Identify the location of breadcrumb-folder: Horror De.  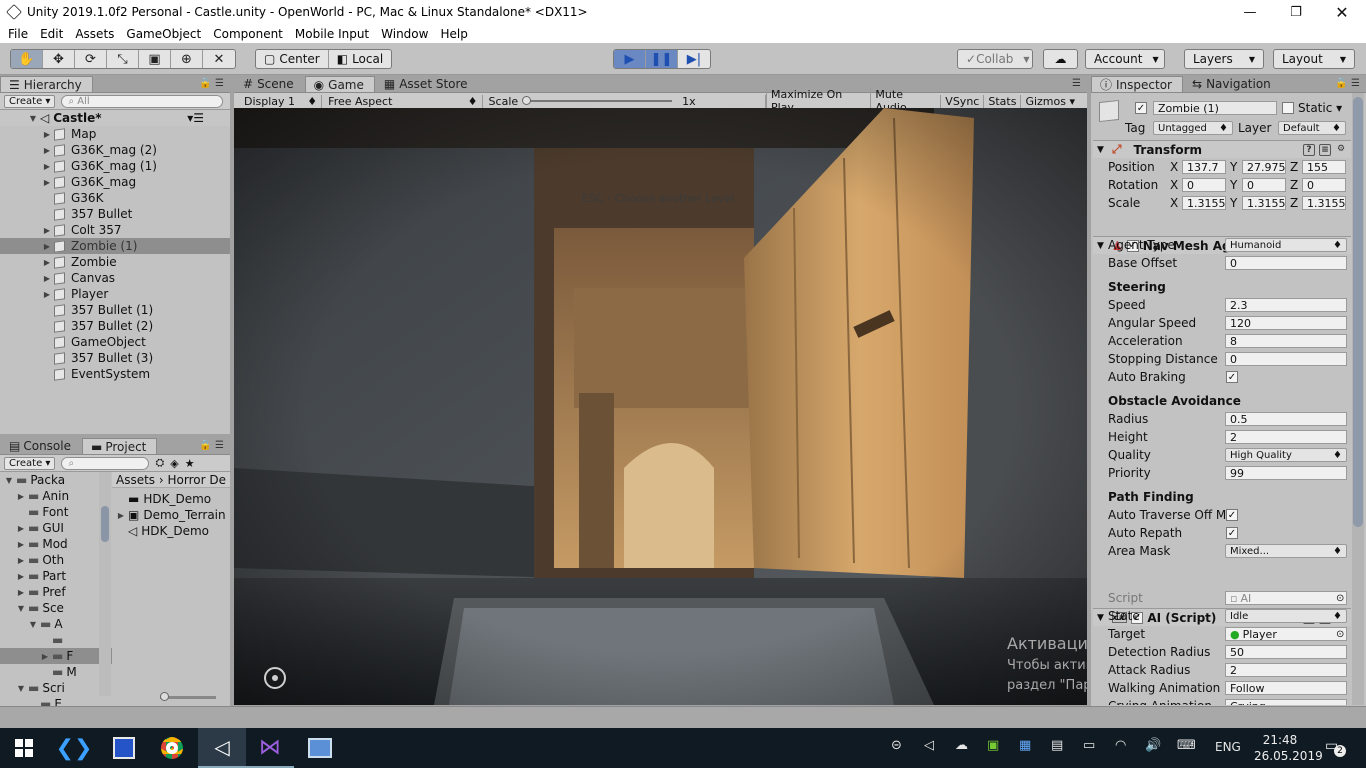
(197, 480).